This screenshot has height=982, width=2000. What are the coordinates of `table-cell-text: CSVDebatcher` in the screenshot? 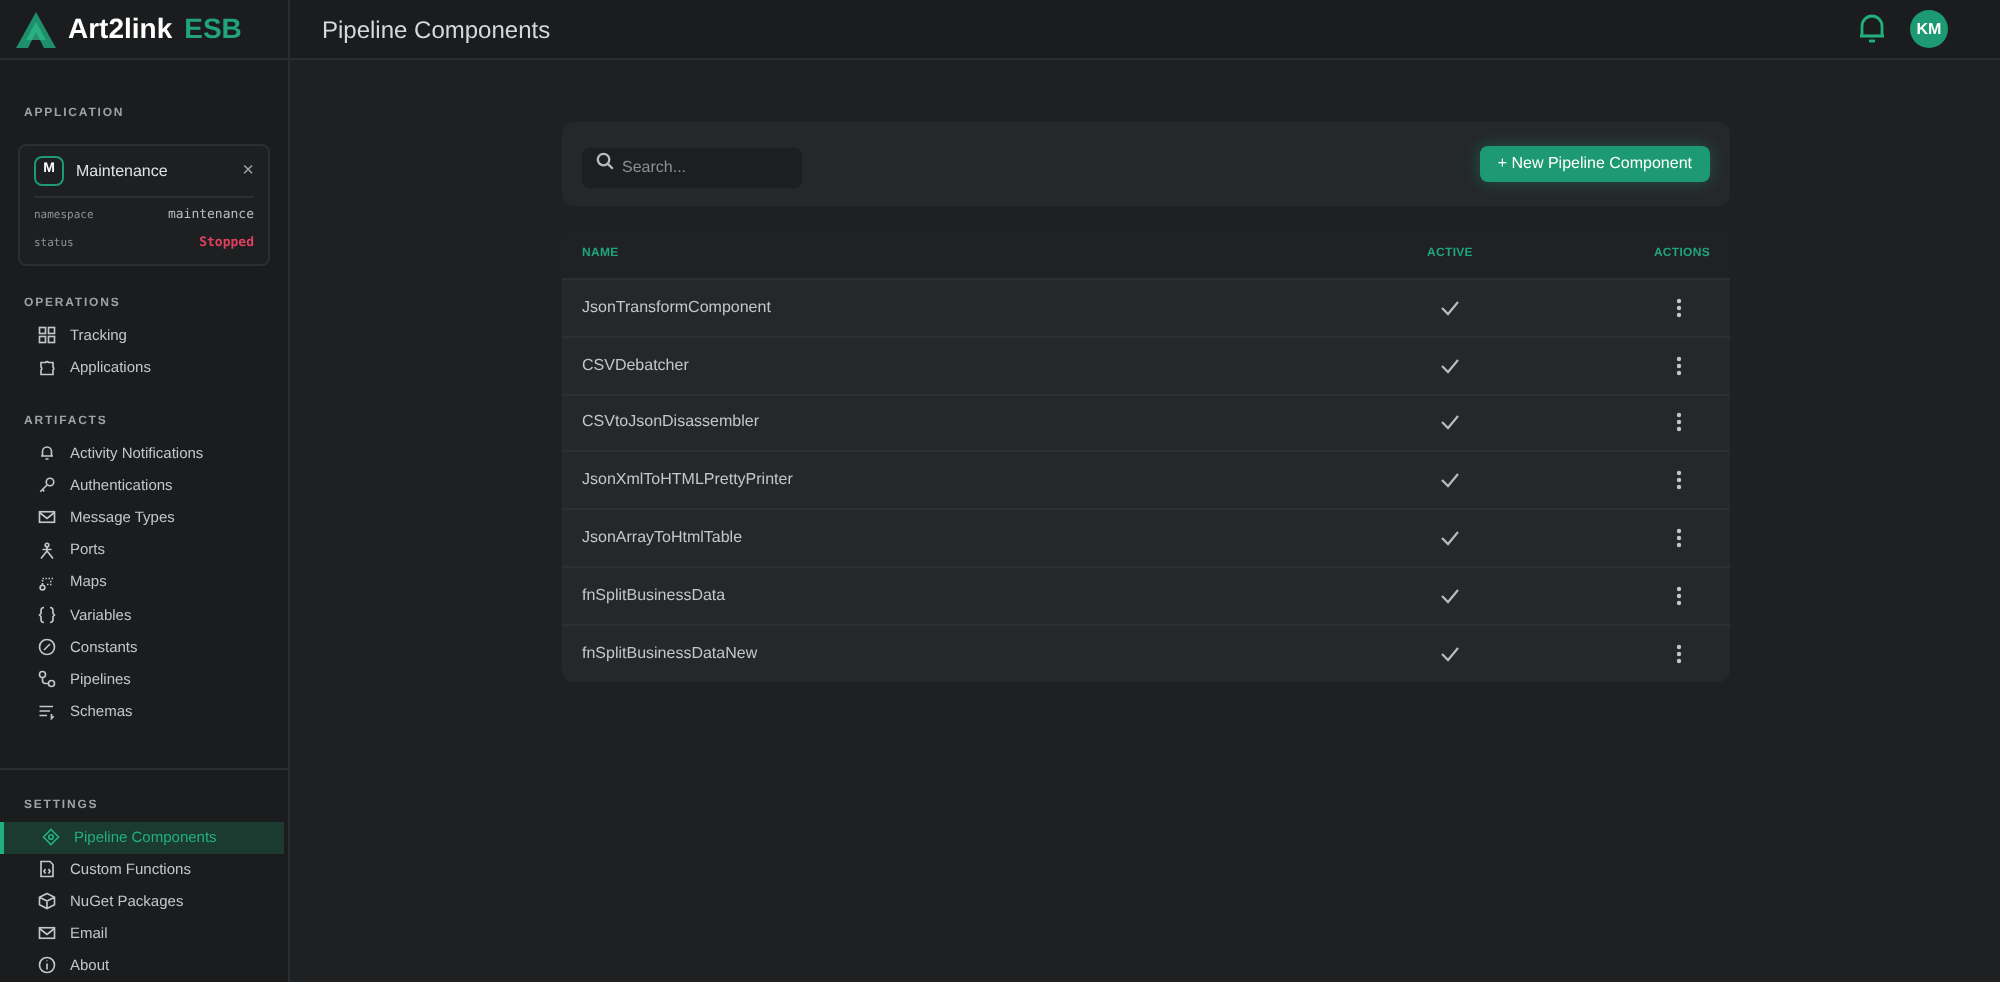 It's located at (636, 365).